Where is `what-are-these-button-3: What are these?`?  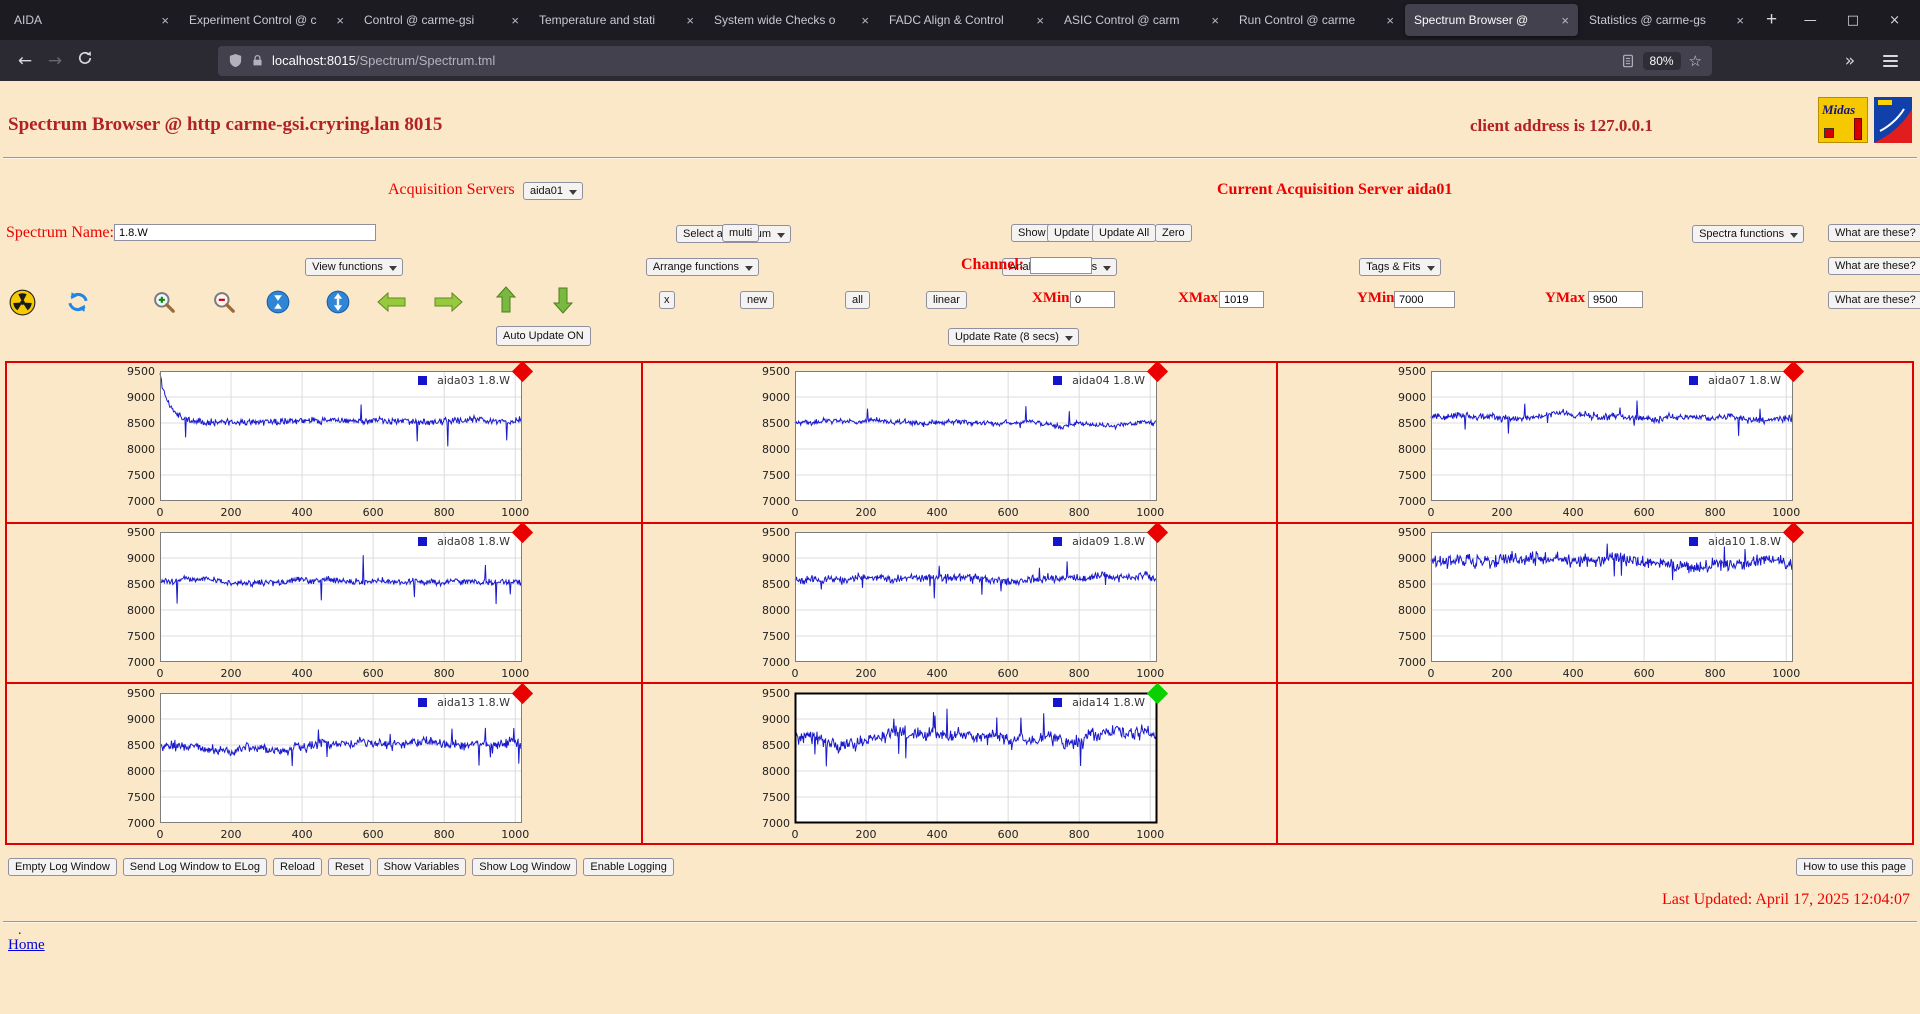
what-are-these-button-3: What are these? is located at coordinates (1874, 300).